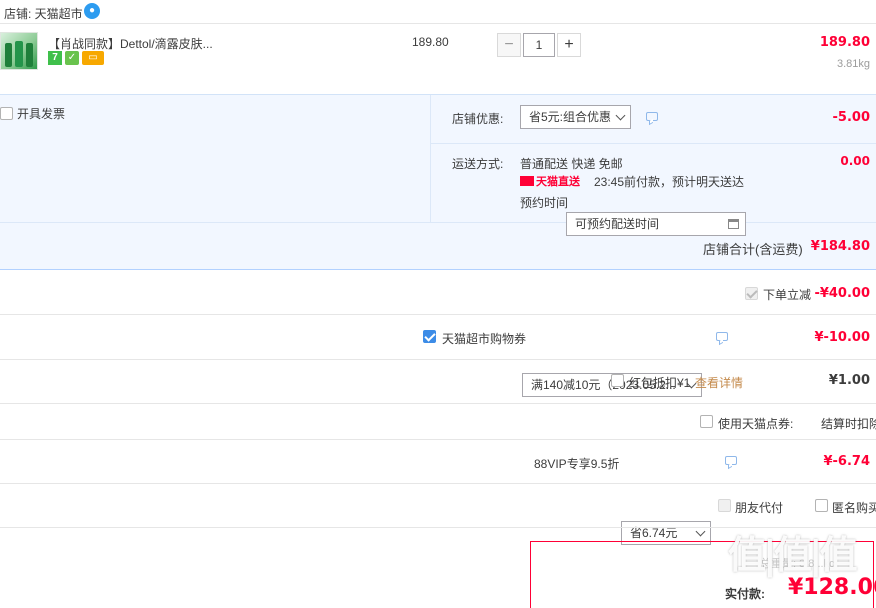  I want to click on tmall-points-value: 结算时扣除, so click(848, 424).